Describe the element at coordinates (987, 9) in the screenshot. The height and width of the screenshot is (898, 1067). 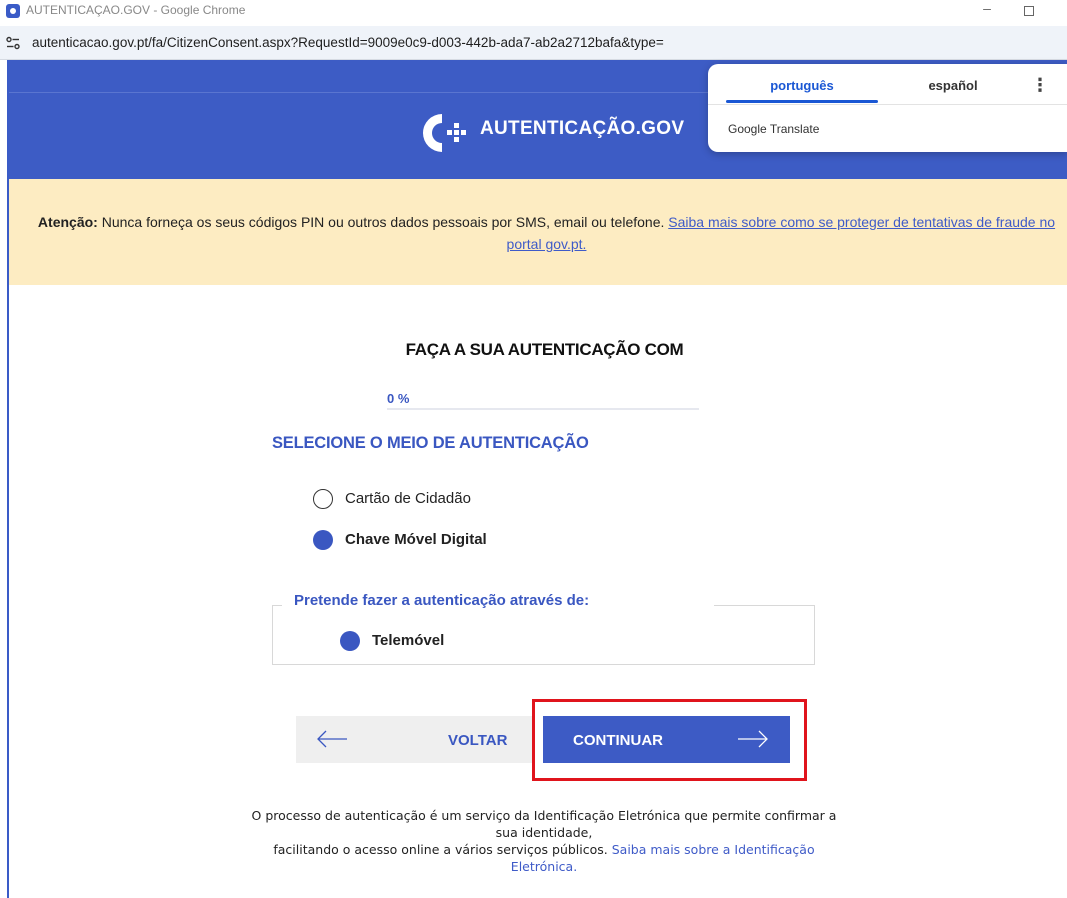
I see `minimize-button: –` at that location.